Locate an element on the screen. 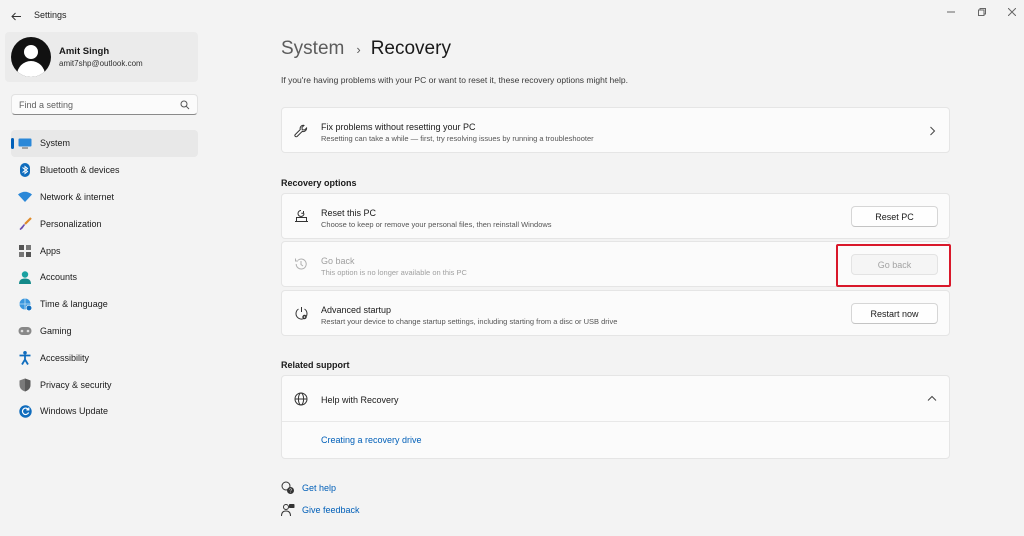  sidebar-item-accounts: Accounts is located at coordinates (104, 277).